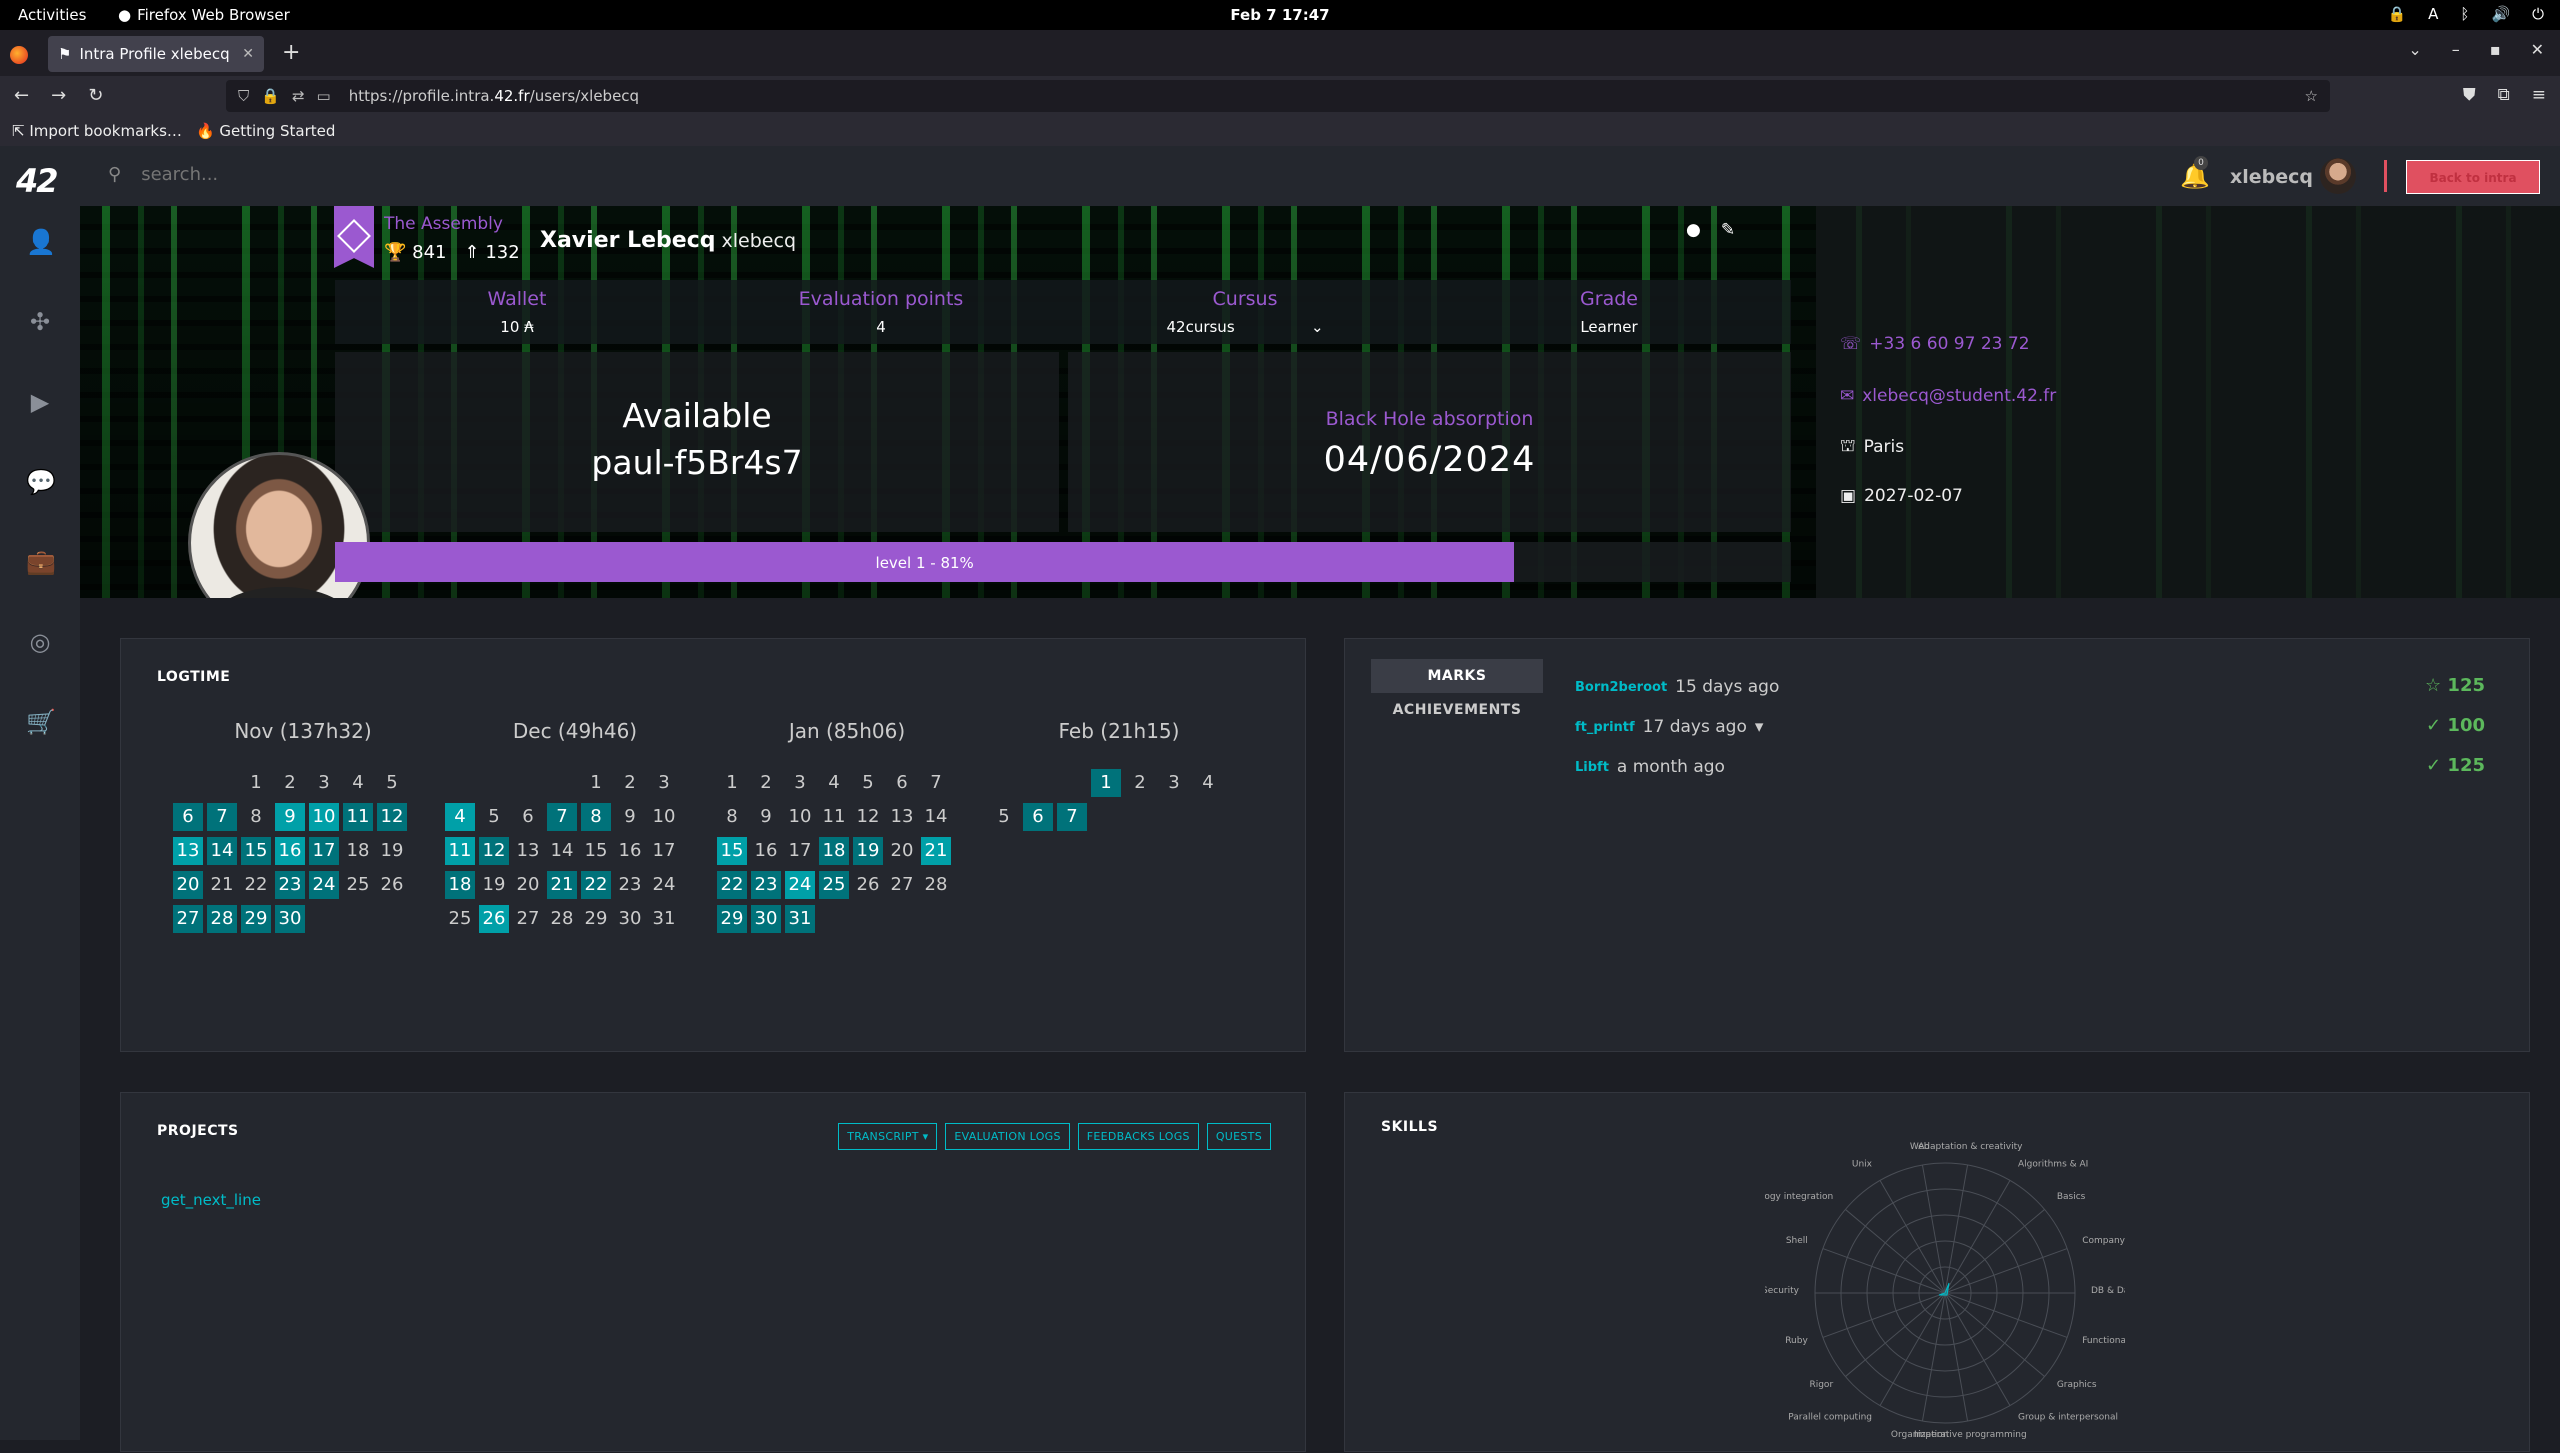 This screenshot has width=2560, height=1453. I want to click on cursus-select: Cursus 42cursus ⌄, so click(1245, 312).